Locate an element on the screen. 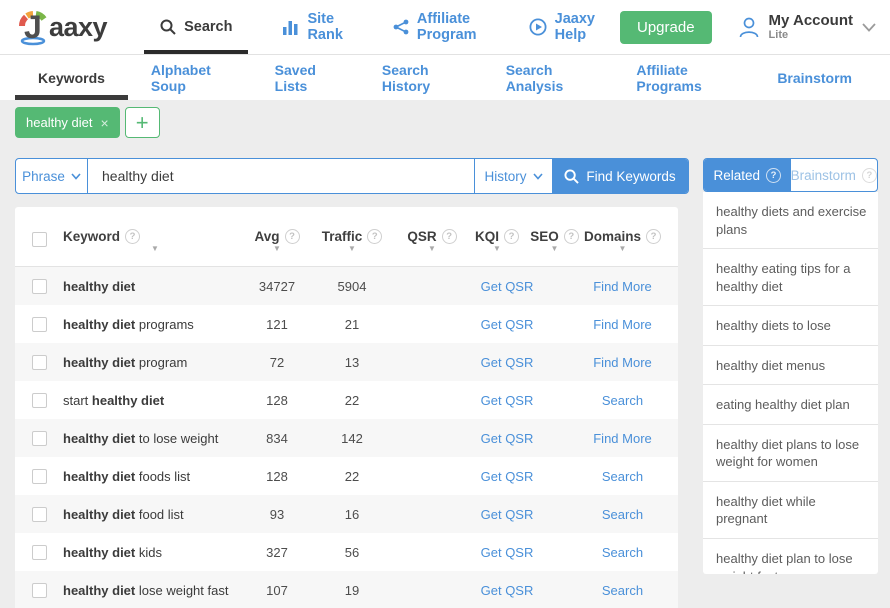  related-keyword-item: healthy diet while pregnant is located at coordinates (790, 511).